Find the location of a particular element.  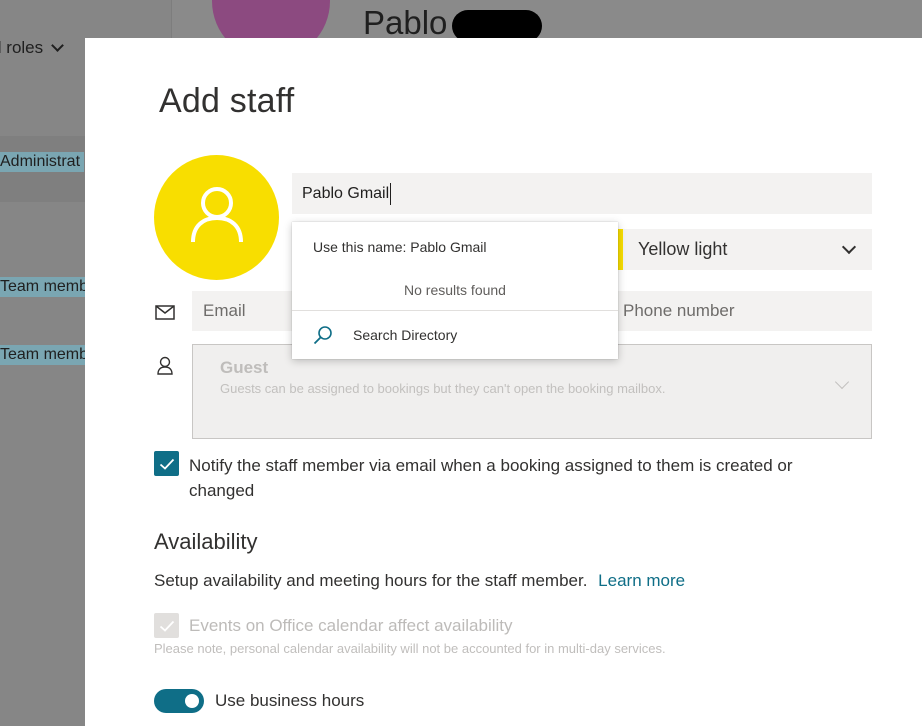

use-this-name-option: Use this name: Pablo Gmail is located at coordinates (400, 247).